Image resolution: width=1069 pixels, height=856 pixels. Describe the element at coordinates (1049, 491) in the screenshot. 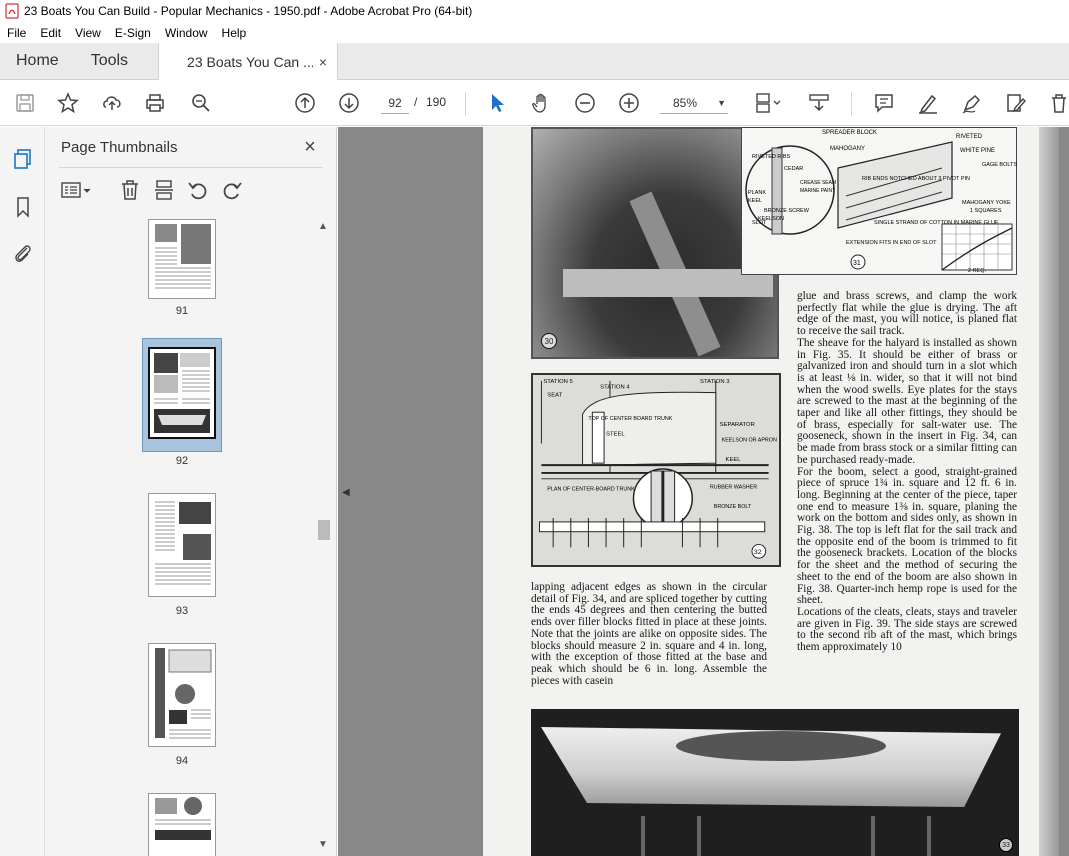

I see `page-edge-shadow` at that location.